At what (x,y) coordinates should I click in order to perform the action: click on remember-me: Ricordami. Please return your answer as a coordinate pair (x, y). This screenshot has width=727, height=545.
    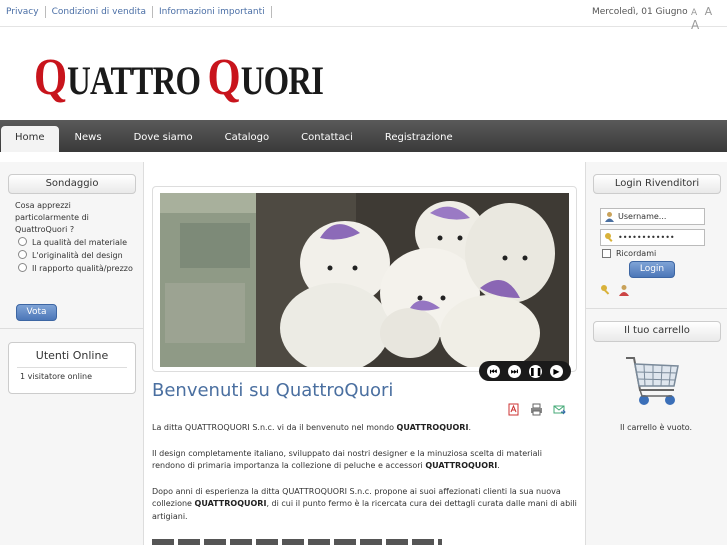
    Looking at the image, I should click on (629, 253).